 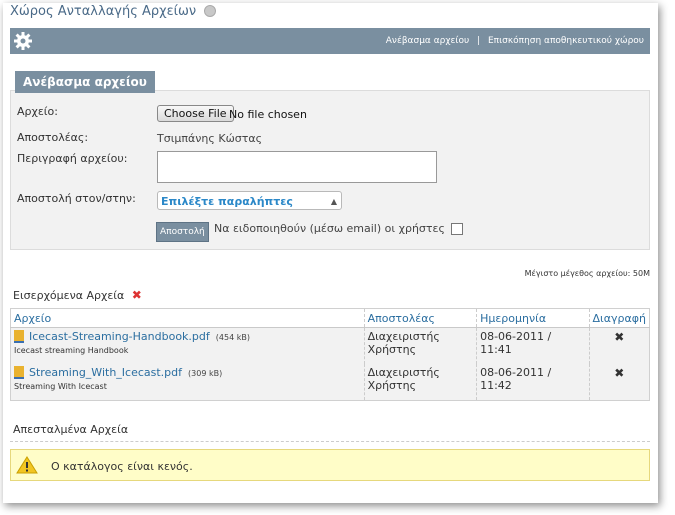 I want to click on incoming-title: Εισερχόμενα Αρχεία, so click(x=69, y=295).